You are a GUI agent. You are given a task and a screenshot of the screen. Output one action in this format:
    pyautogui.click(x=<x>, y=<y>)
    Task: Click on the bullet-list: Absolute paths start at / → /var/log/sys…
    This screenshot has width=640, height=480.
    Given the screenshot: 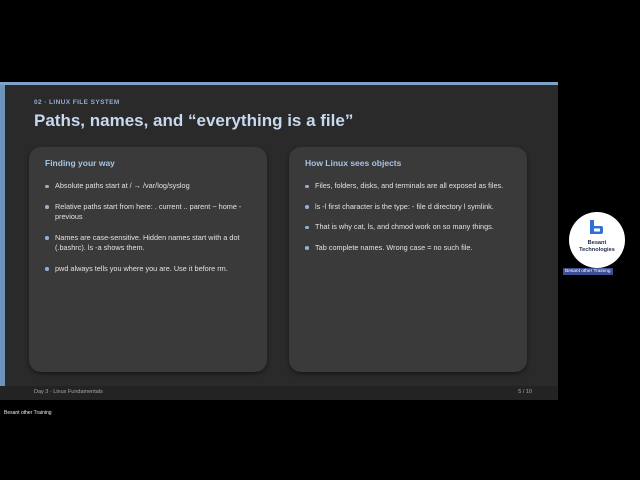 What is the action you would take?
    pyautogui.click(x=151, y=233)
    